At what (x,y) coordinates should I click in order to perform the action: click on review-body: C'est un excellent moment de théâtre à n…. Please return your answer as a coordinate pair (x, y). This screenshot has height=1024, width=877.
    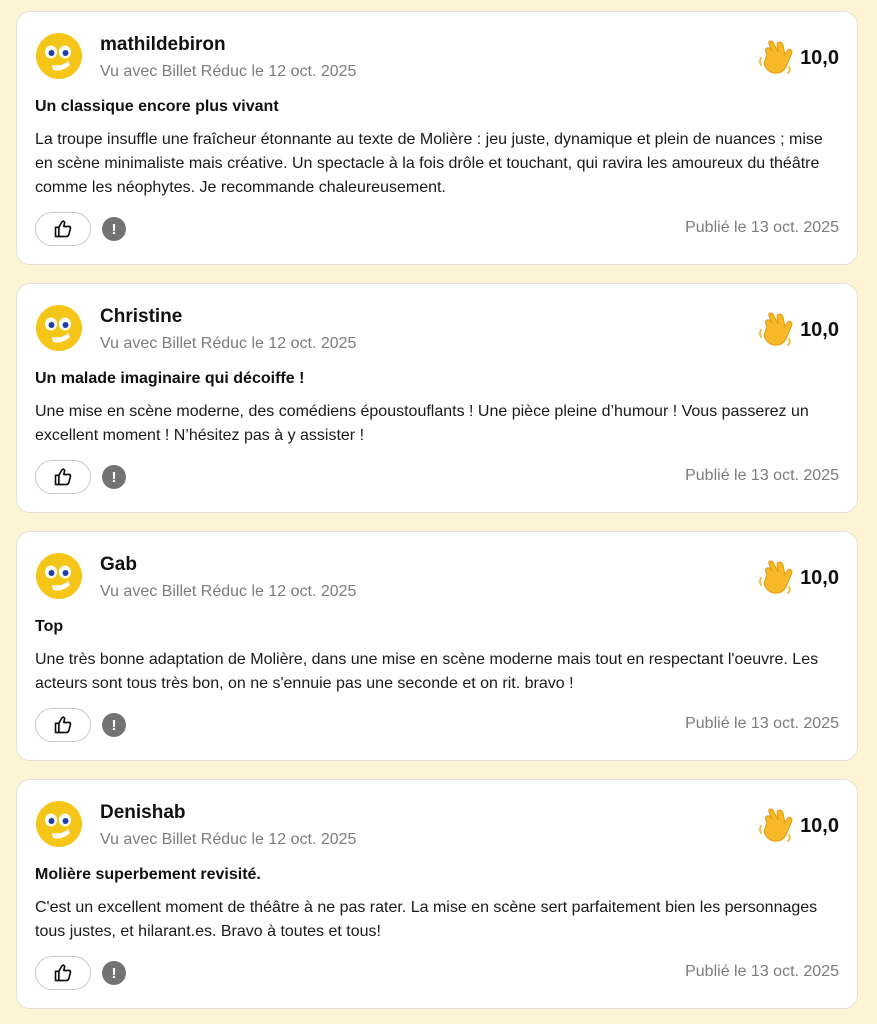
    Looking at the image, I should click on (426, 919).